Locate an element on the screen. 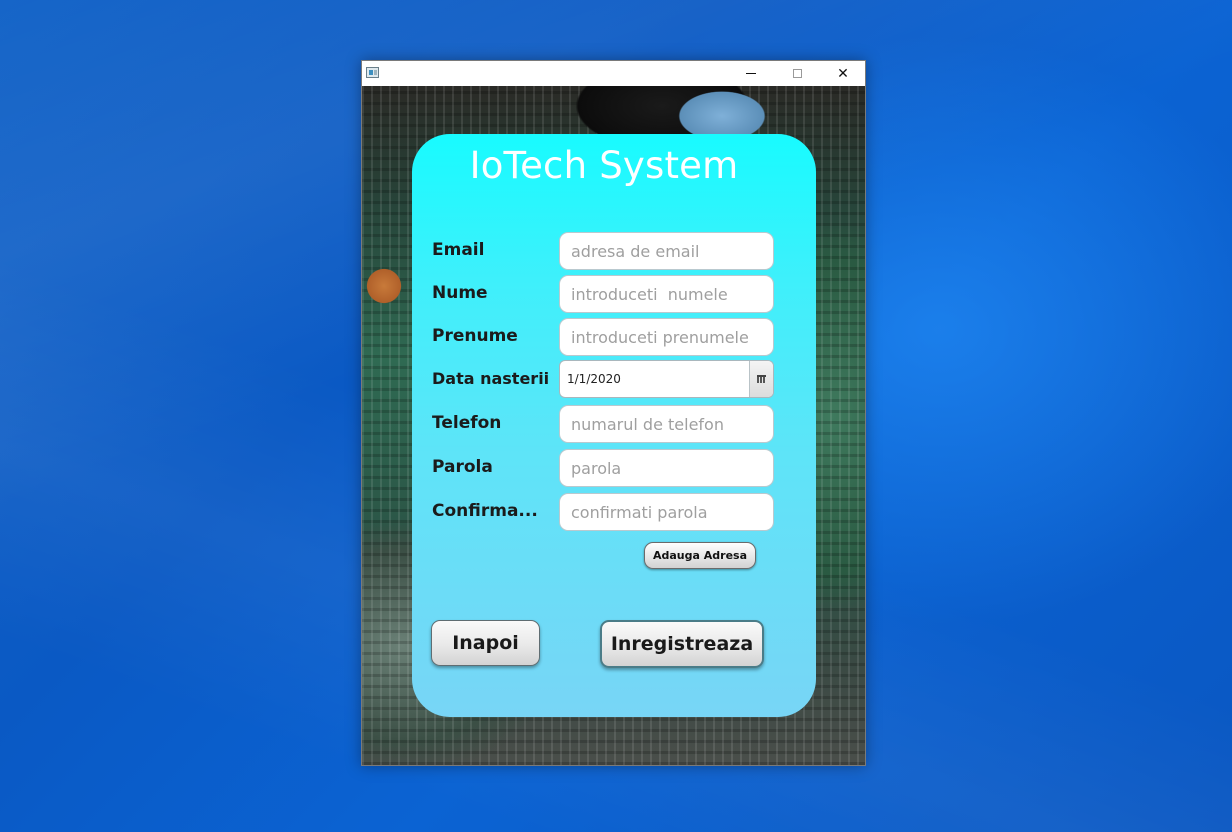 Image resolution: width=1232 pixels, height=832 pixels. close-button: ✕ is located at coordinates (843, 73).